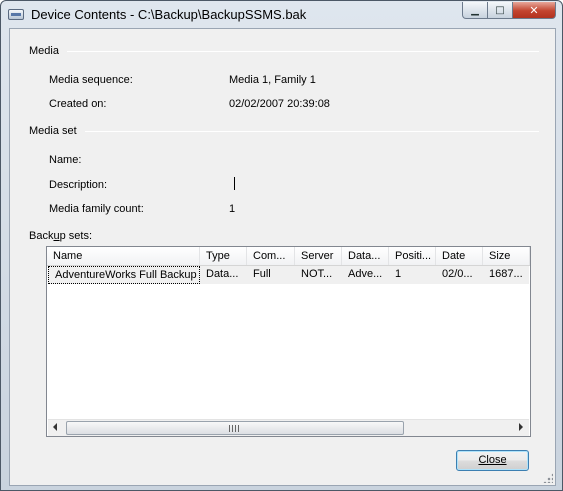 This screenshot has width=563, height=491. What do you see at coordinates (459, 256) in the screenshot?
I see `column-header-date: Date` at bounding box center [459, 256].